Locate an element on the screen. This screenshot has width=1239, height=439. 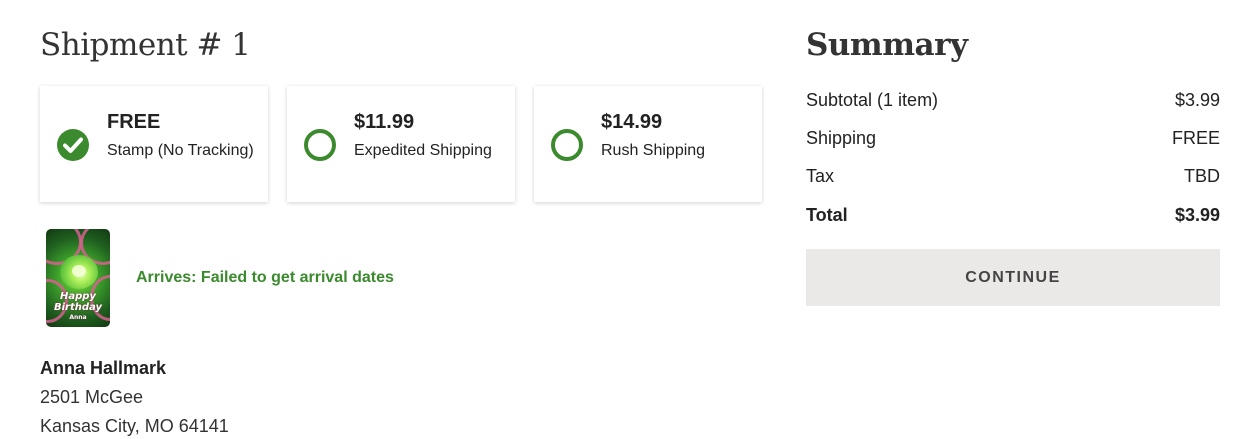
summary-row-total: Total $3.99 is located at coordinates (1013, 221).